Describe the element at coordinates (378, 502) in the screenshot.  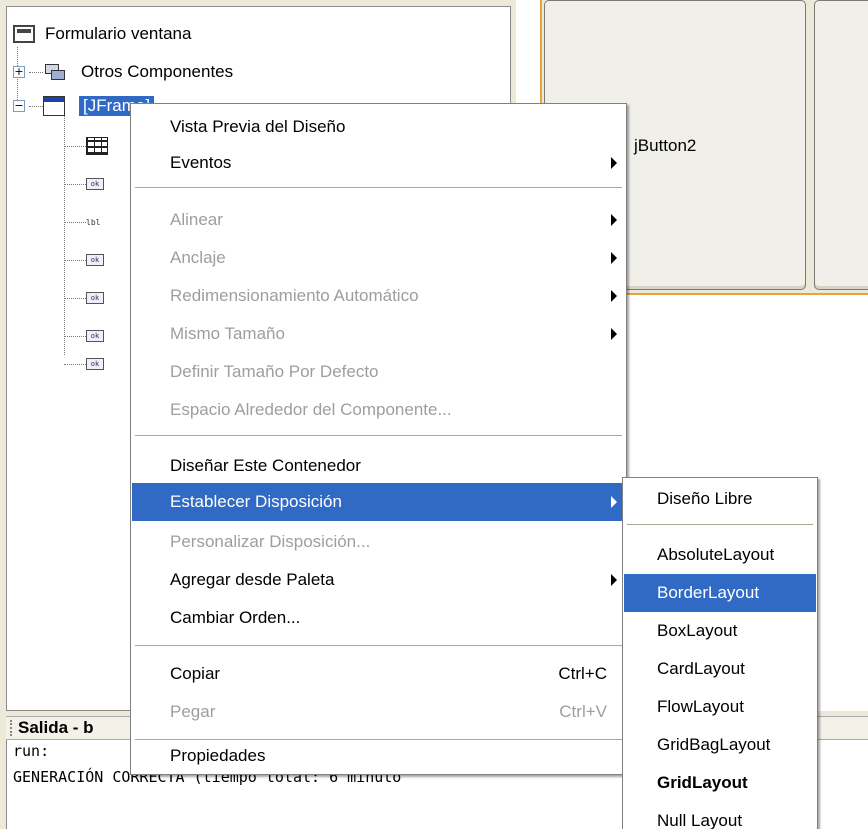
I see `menu-item-establecer-disposicion: Establecer Disposición` at that location.